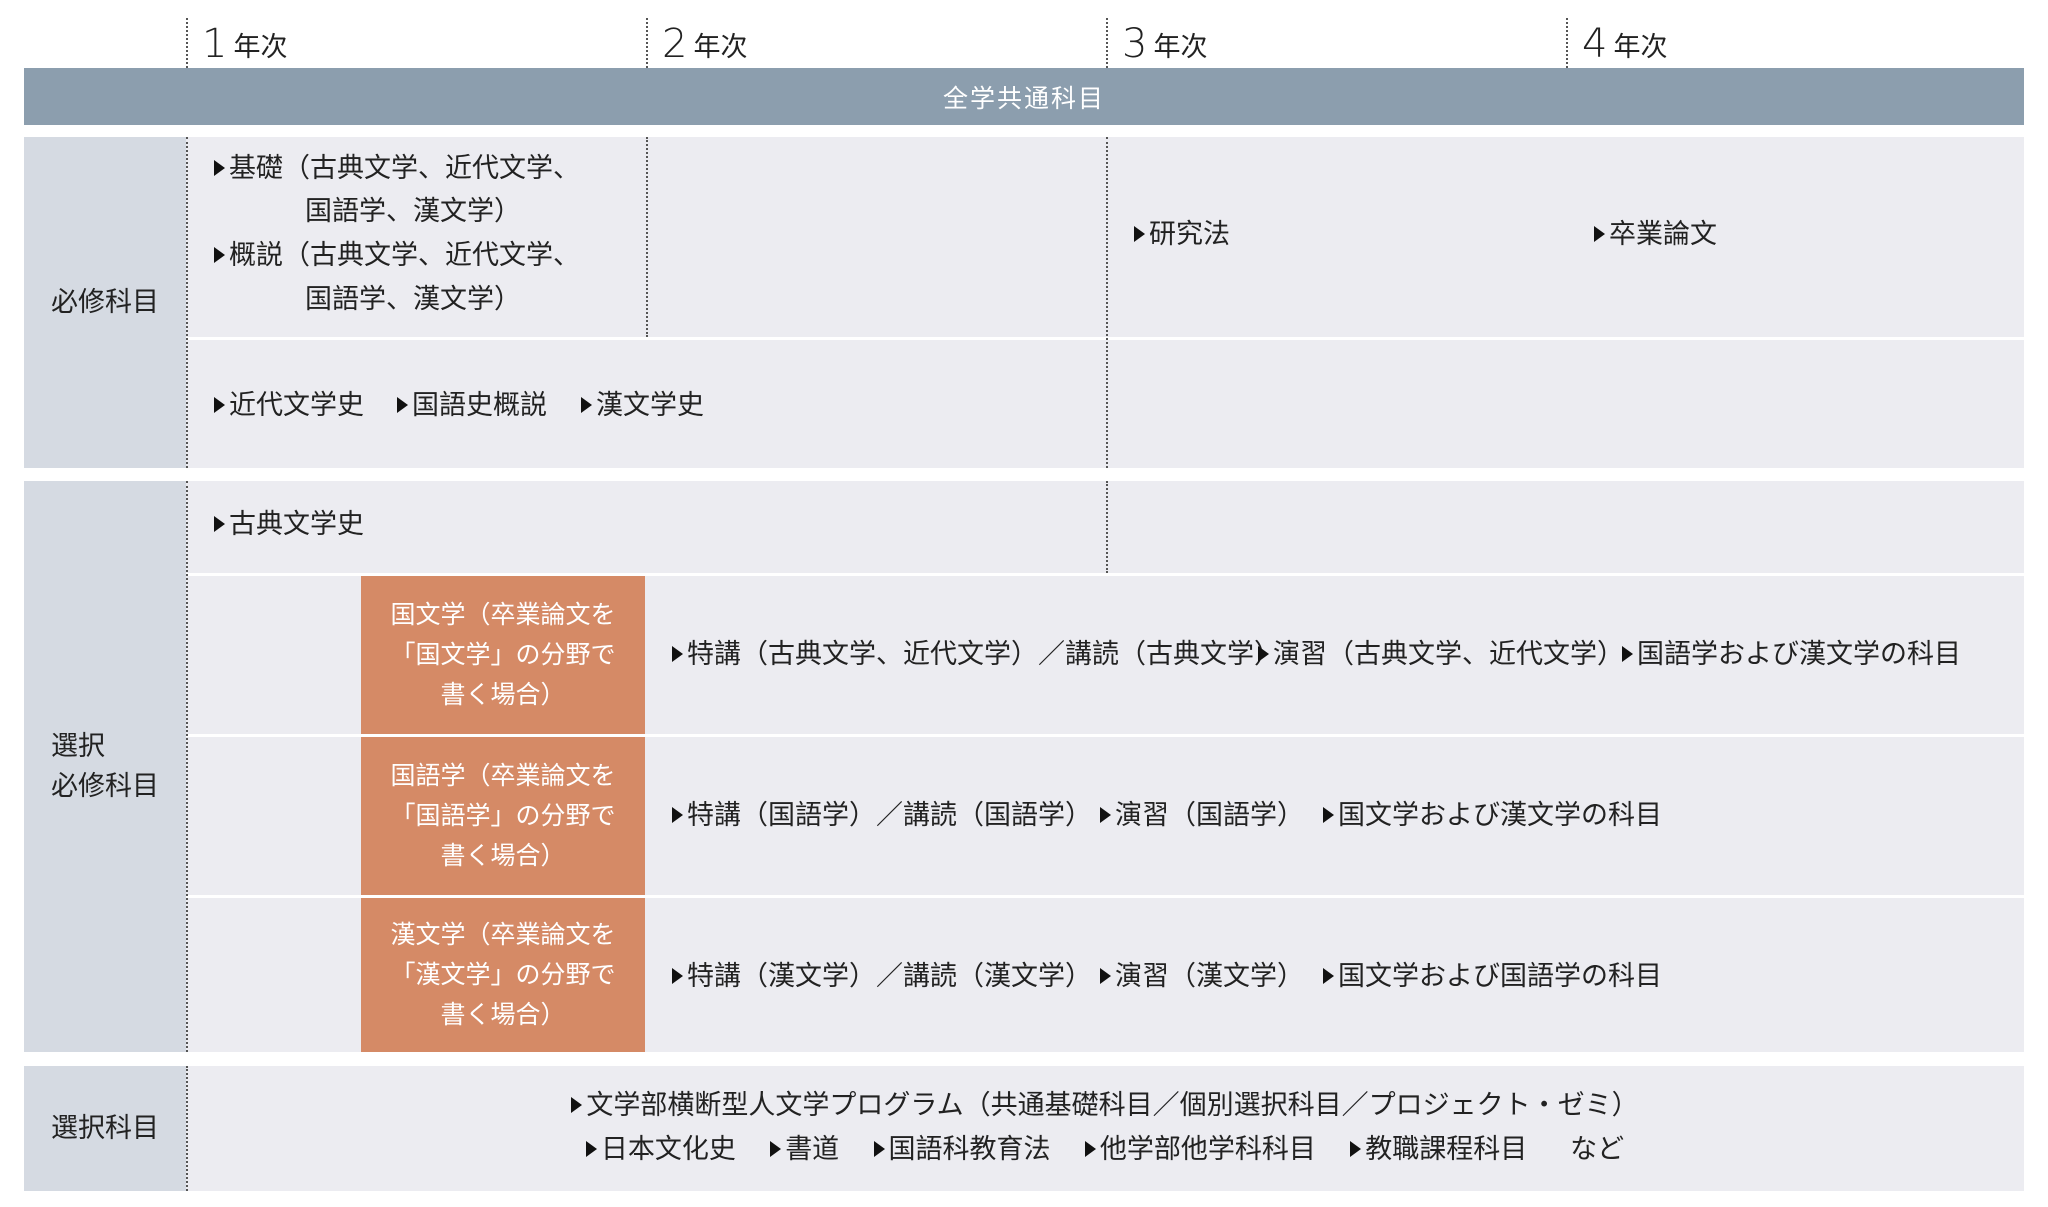  I want to click on year-2-number: 2, so click(675, 44).